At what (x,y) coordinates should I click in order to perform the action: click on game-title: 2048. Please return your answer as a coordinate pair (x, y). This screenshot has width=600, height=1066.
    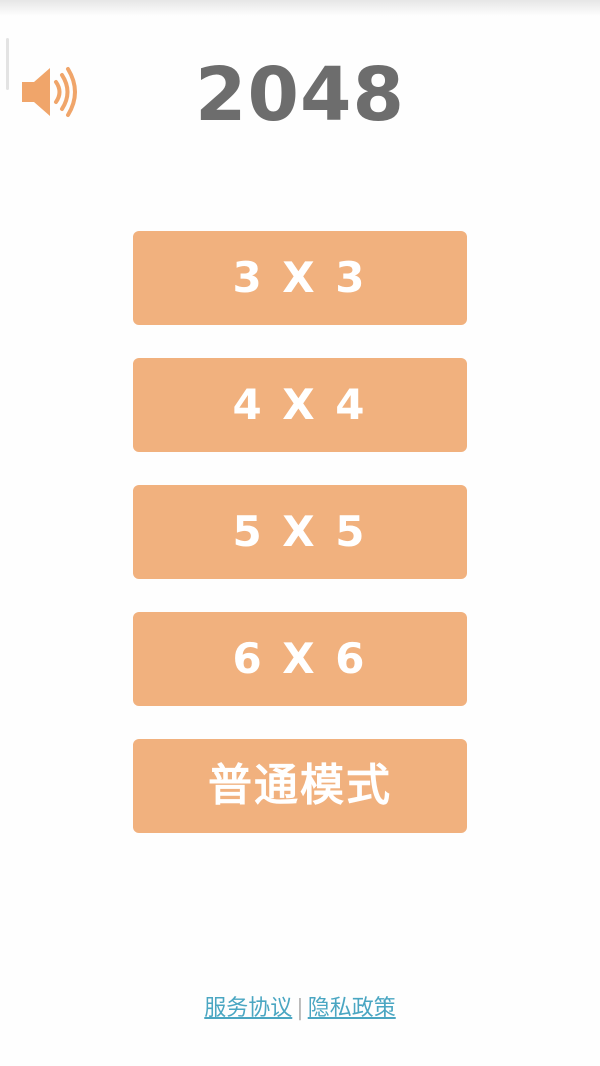
    Looking at the image, I should click on (300, 95).